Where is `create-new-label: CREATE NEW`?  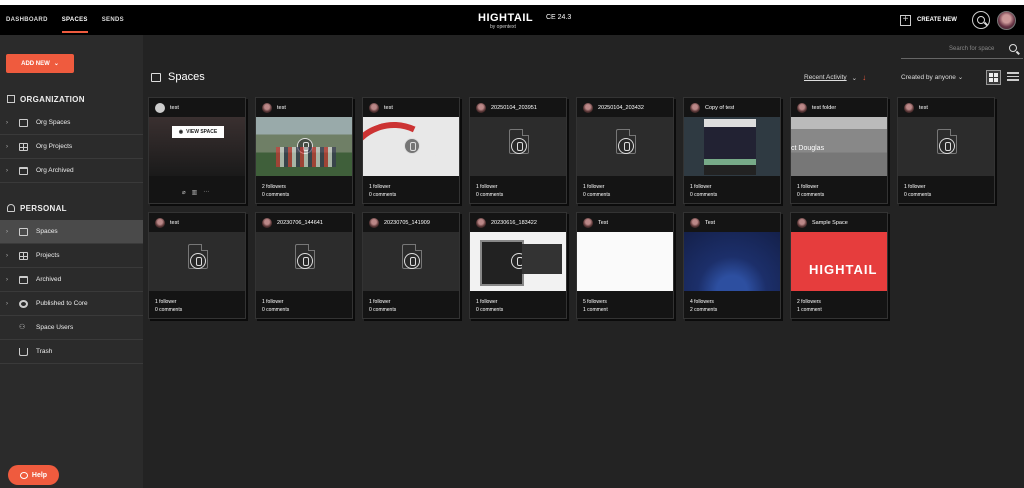 create-new-label: CREATE NEW is located at coordinates (937, 20).